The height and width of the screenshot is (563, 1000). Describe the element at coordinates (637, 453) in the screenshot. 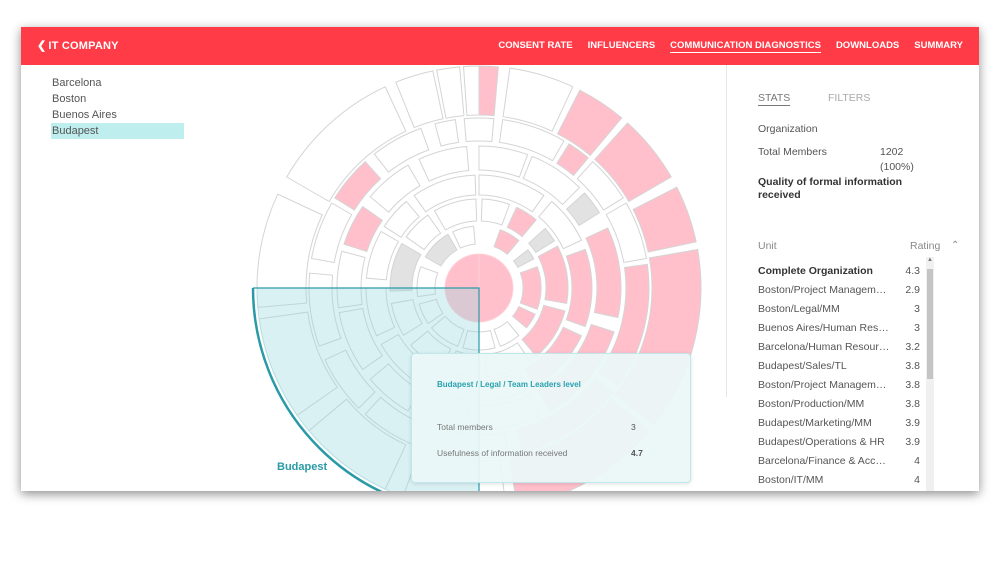

I see `tooltip-value-usefulness: 4.7` at that location.